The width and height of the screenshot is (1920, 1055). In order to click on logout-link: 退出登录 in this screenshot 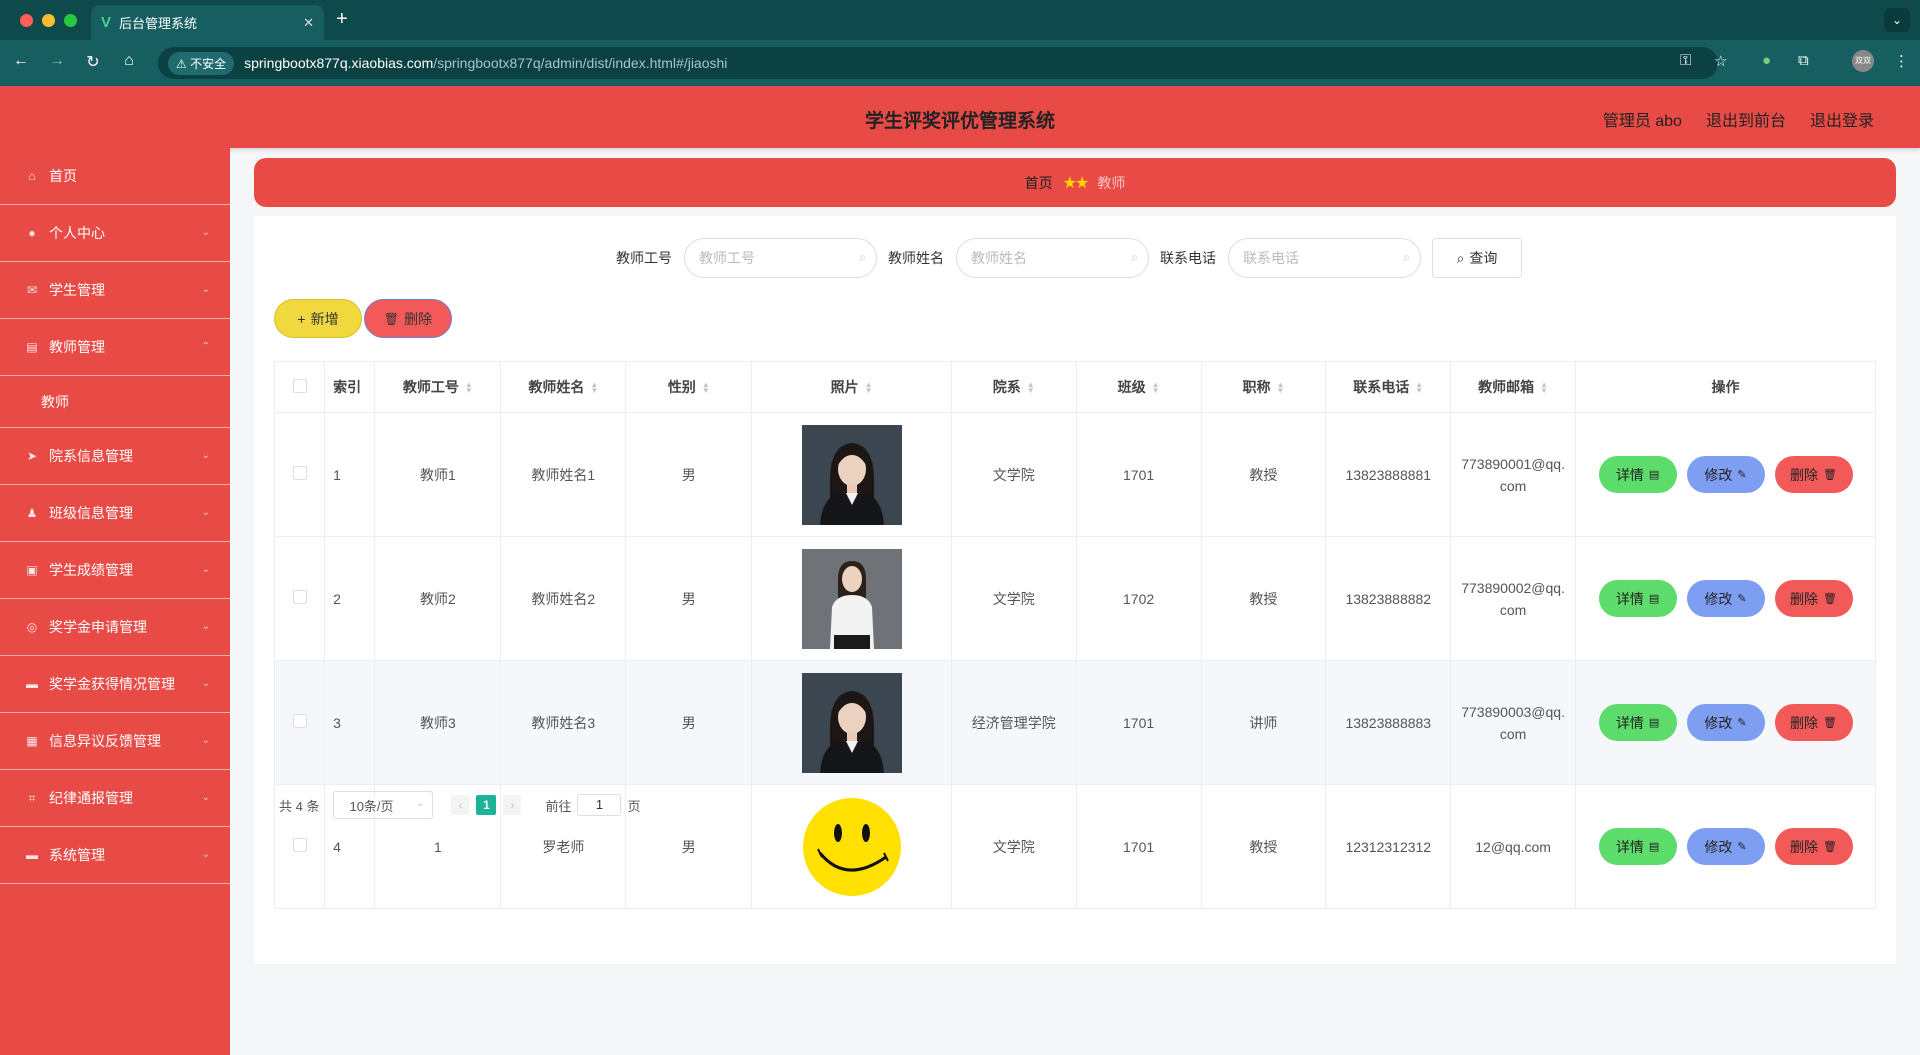, I will do `click(1842, 119)`.